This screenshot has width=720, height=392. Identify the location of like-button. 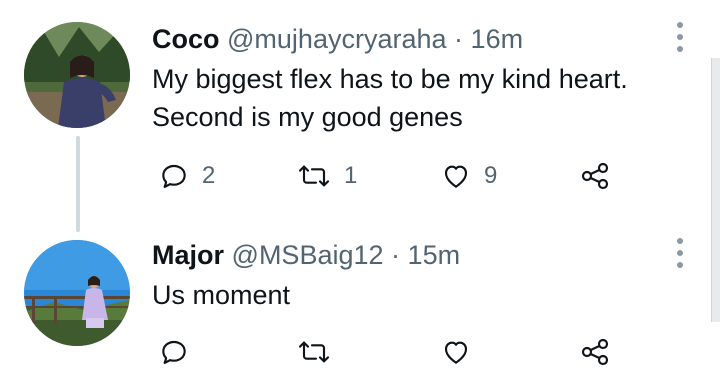
(462, 352).